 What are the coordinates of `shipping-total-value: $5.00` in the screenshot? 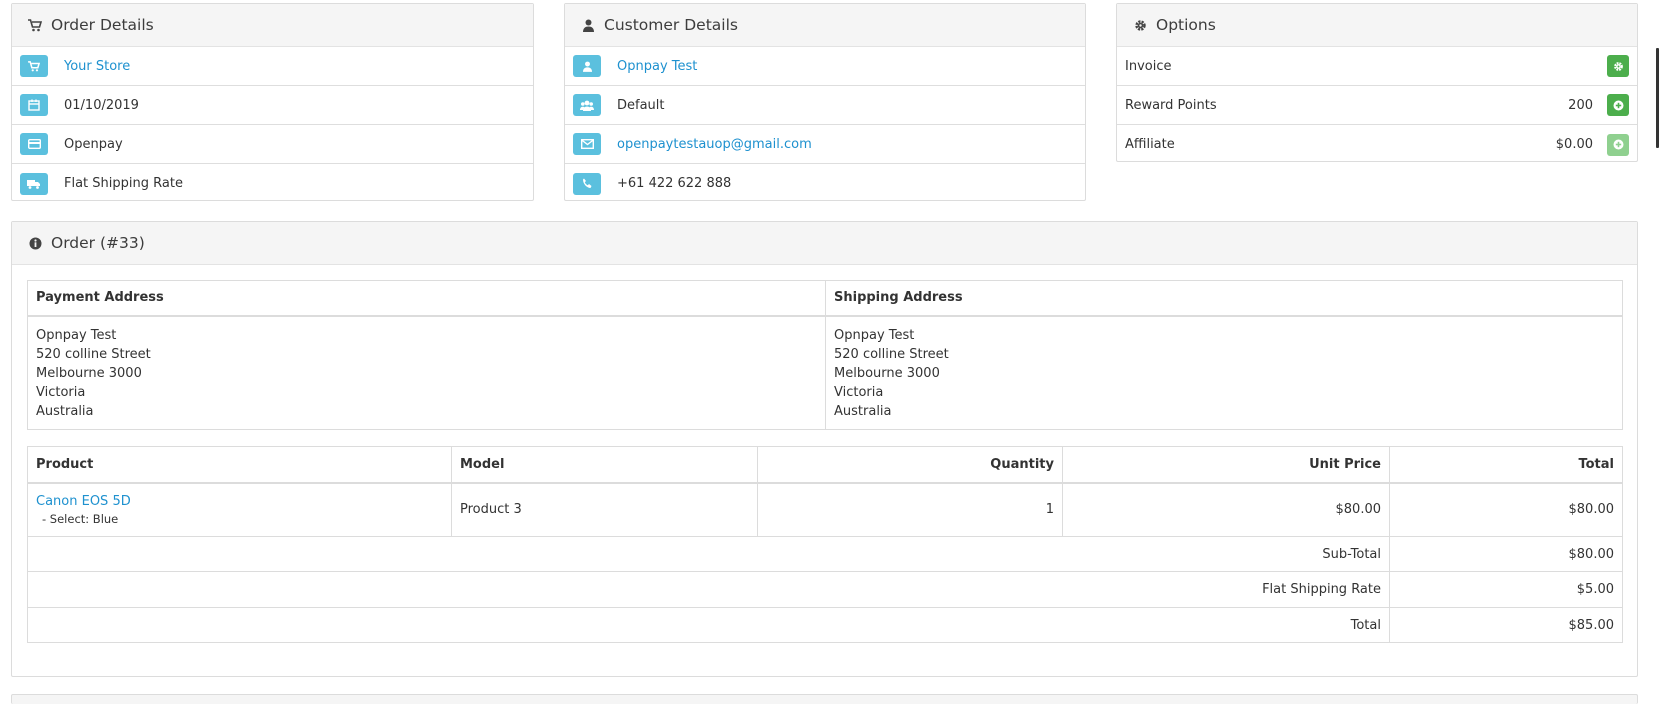 It's located at (1506, 589).